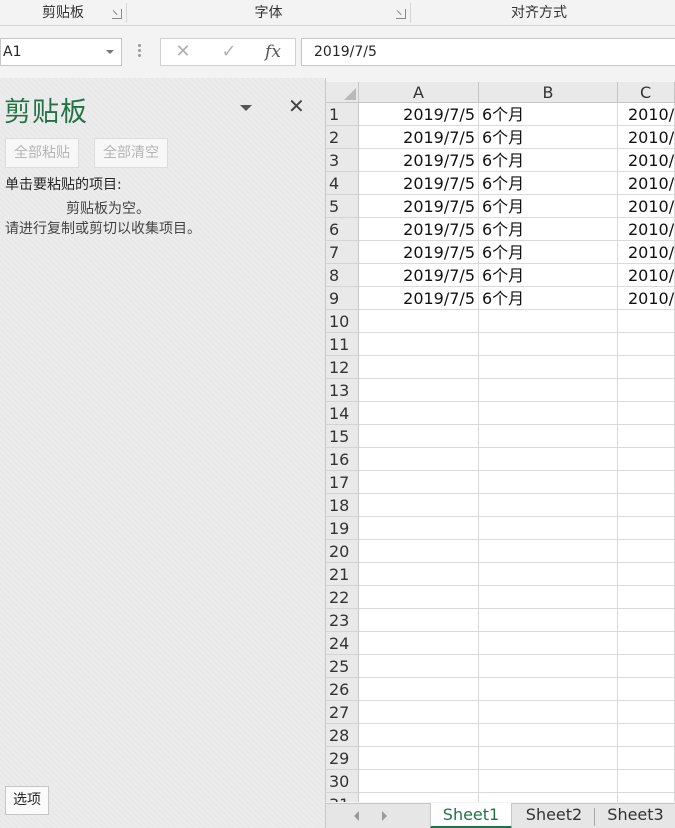 This screenshot has width=675, height=828. What do you see at coordinates (342, 482) in the screenshot?
I see `row-header: 17` at bounding box center [342, 482].